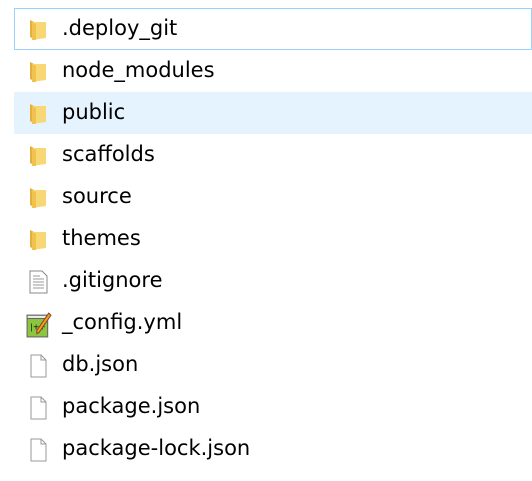 Image resolution: width=532 pixels, height=481 pixels. Describe the element at coordinates (273, 113) in the screenshot. I see `list-item: public` at that location.